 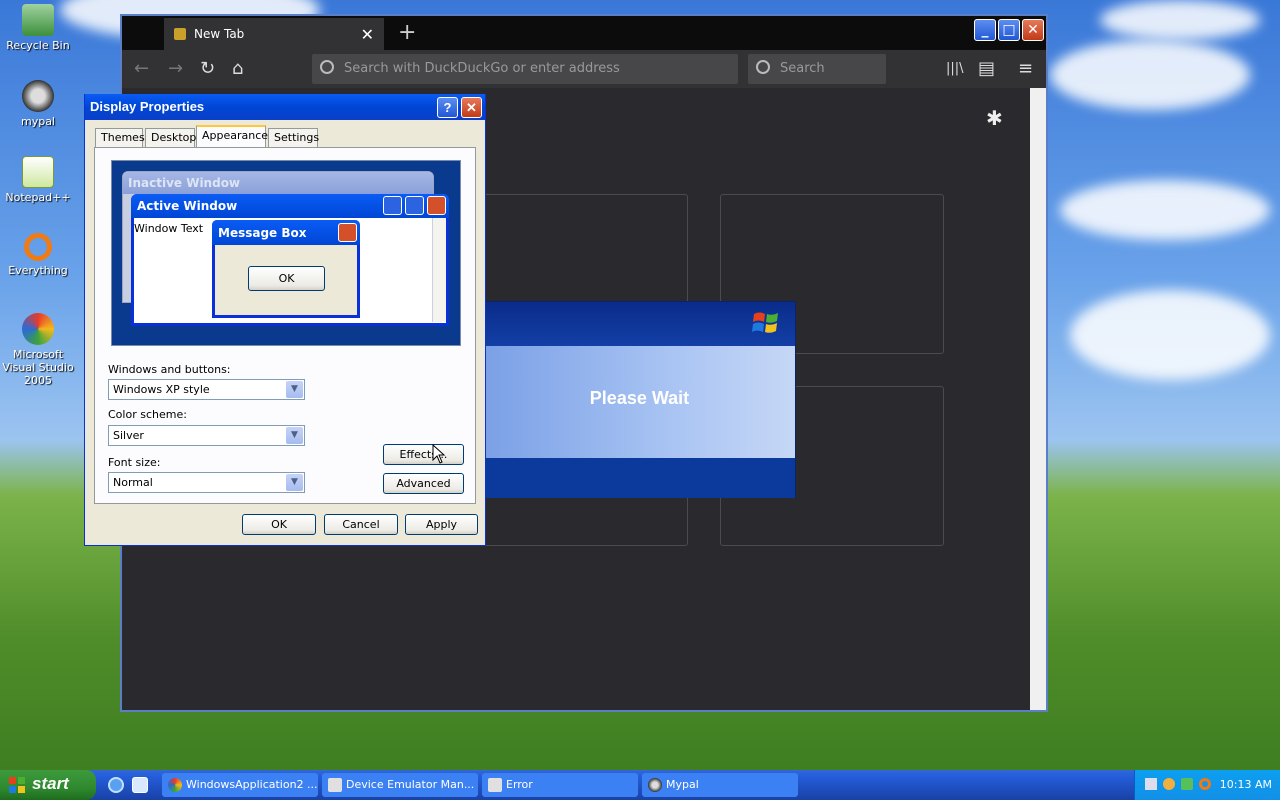 What do you see at coordinates (170, 137) in the screenshot?
I see `tab-desktop: Desktop` at bounding box center [170, 137].